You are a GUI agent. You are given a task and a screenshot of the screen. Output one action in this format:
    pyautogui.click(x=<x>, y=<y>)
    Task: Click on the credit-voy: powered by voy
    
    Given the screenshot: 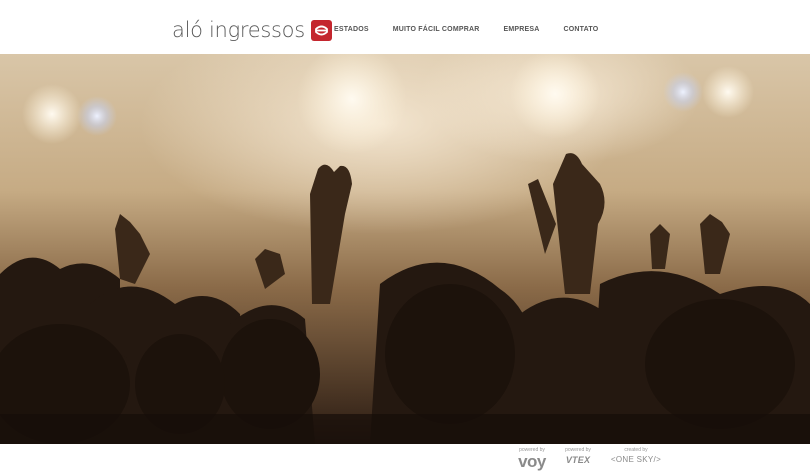 What is the action you would take?
    pyautogui.click(x=532, y=458)
    